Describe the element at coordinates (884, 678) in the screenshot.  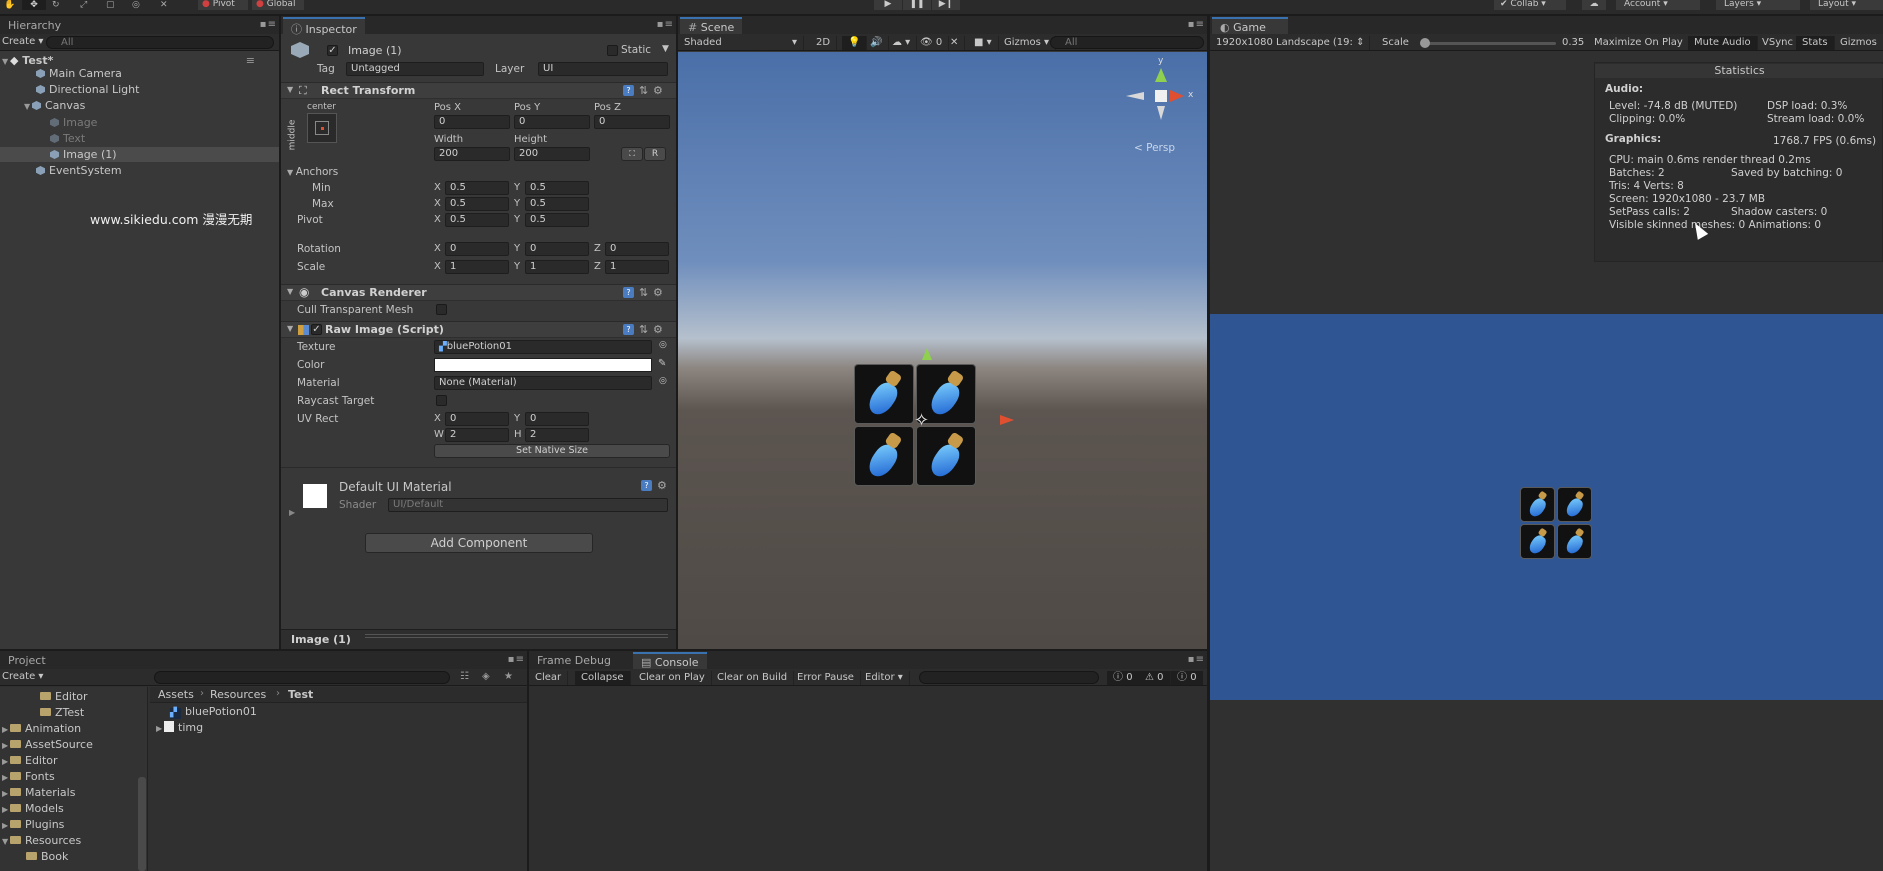
I see `editor-dropdown: Editor ▾` at that location.